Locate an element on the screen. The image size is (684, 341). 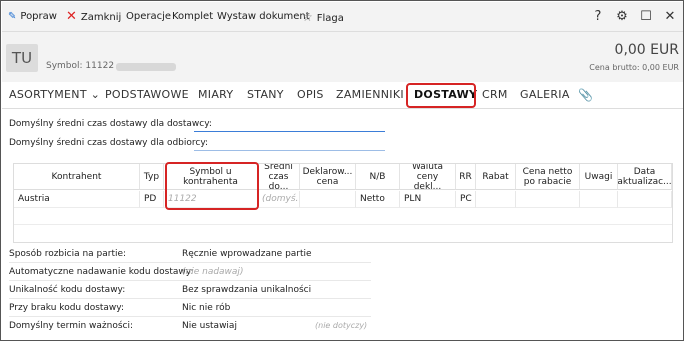
help-icon: ? is located at coordinates (598, 17).